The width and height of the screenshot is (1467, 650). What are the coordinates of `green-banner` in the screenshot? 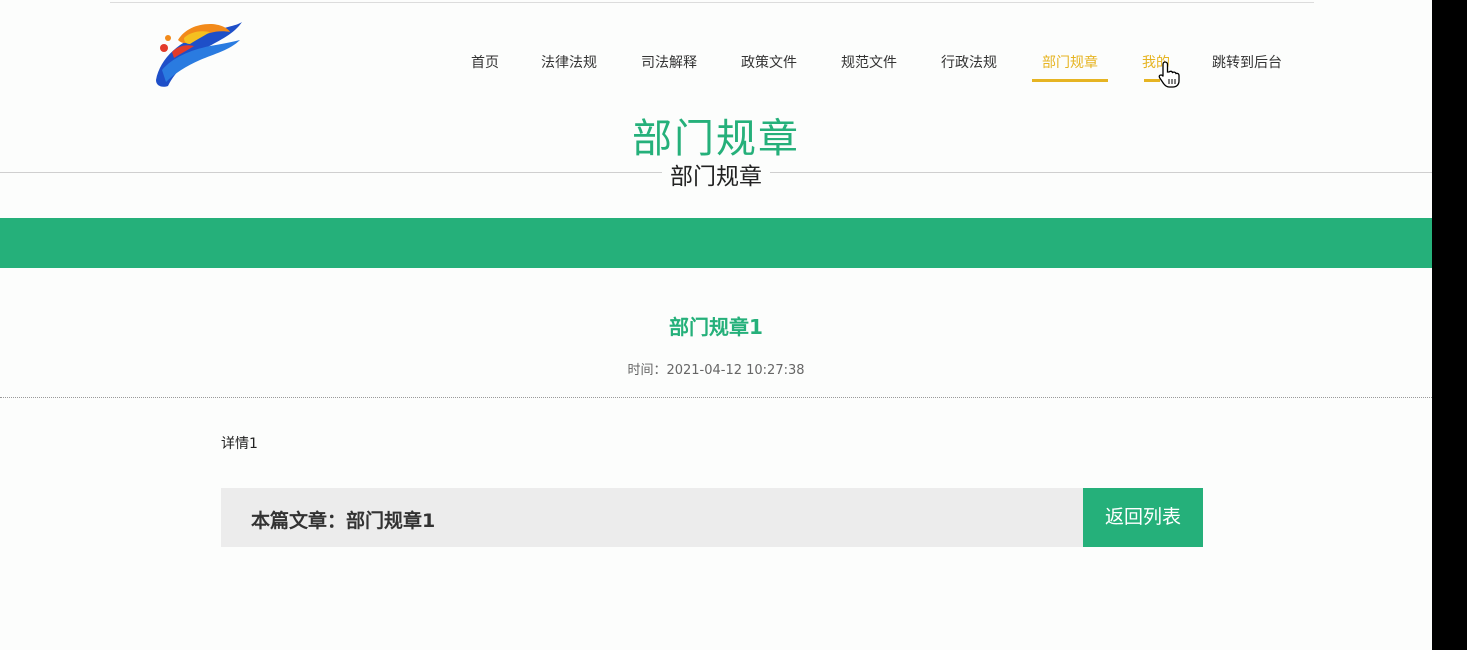 It's located at (716, 243).